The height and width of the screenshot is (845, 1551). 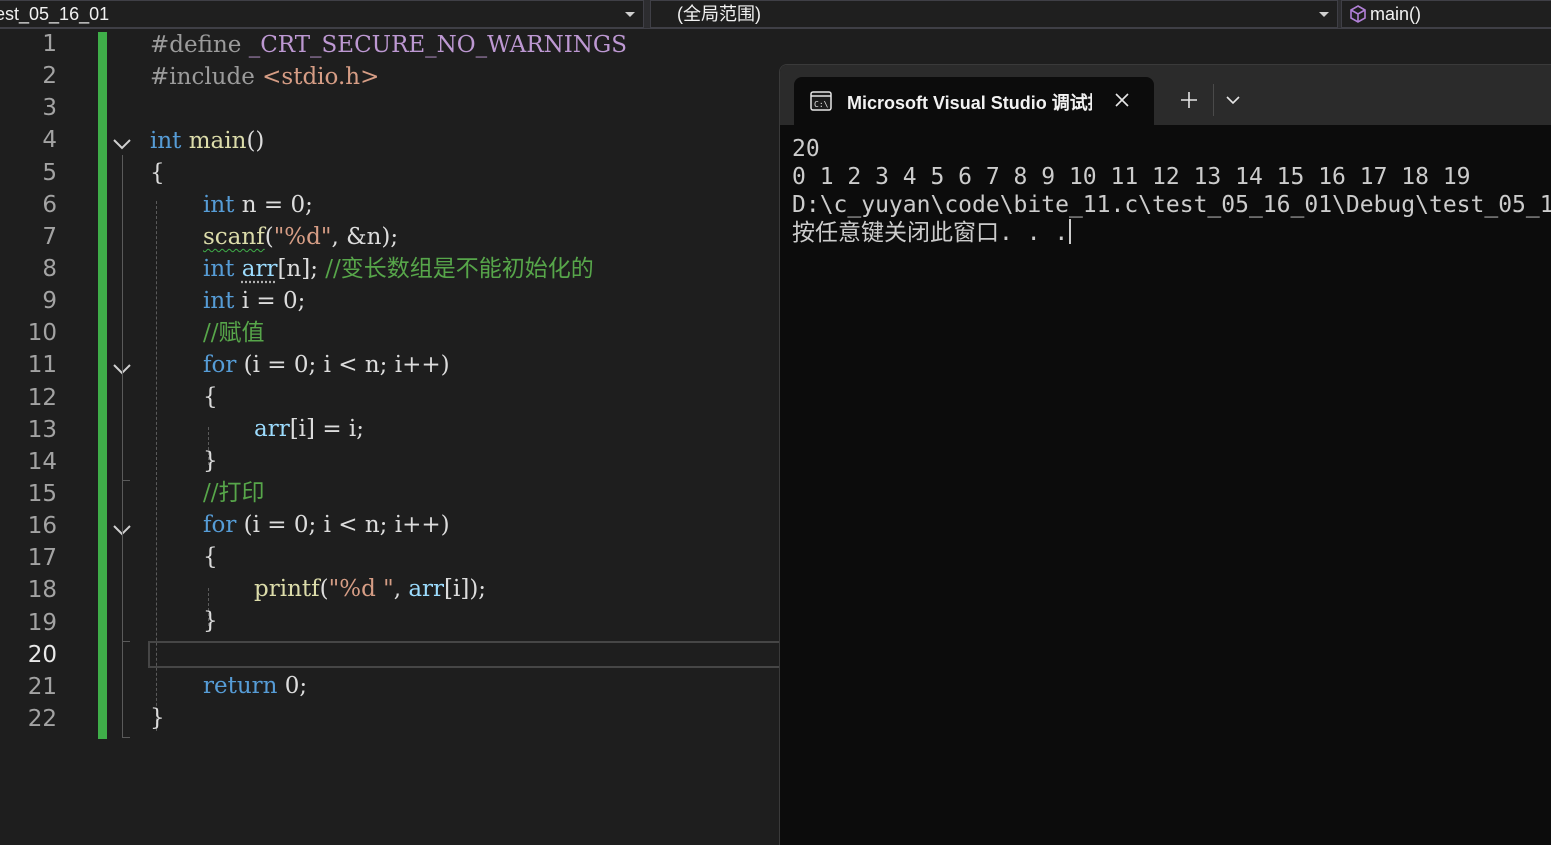 I want to click on code-line-5: {, so click(x=157, y=173).